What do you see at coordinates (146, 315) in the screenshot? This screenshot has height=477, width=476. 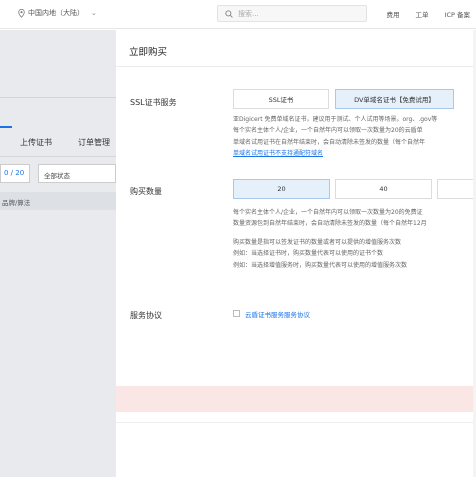 I see `agreement-label: 服务协议` at bounding box center [146, 315].